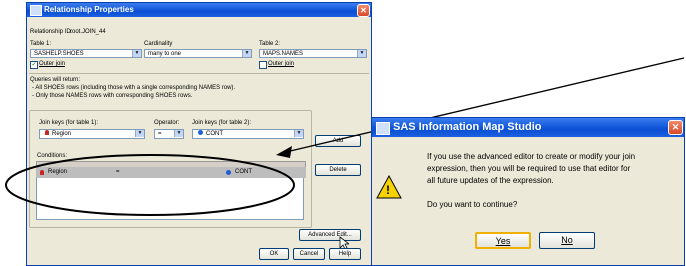 The height and width of the screenshot is (266, 686). I want to click on message-question: Do you want to continue?, so click(472, 204).